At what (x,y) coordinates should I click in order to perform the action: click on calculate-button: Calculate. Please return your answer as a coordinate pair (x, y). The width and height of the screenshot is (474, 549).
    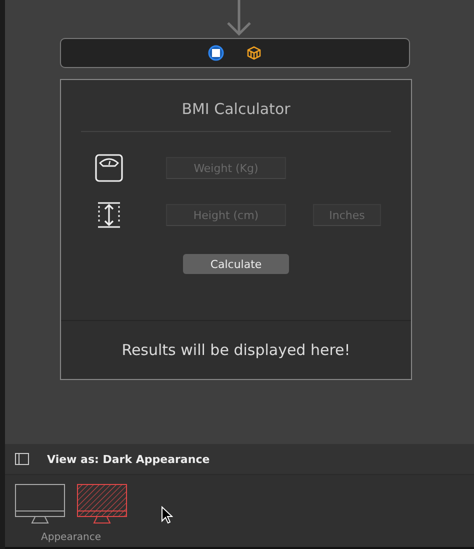
    Looking at the image, I should click on (236, 264).